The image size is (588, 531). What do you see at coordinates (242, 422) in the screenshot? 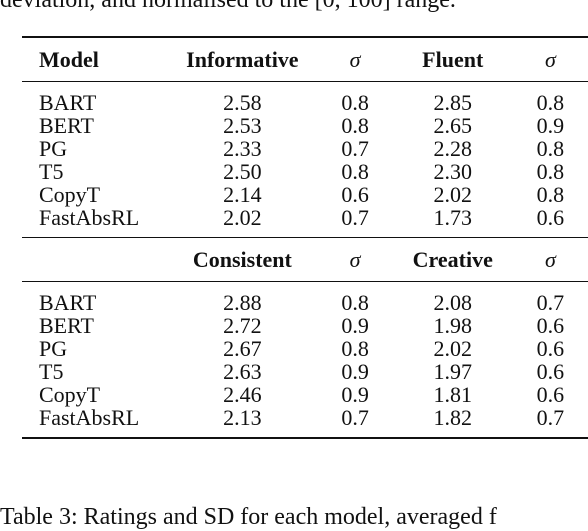
I see `cell-value: 2.13` at bounding box center [242, 422].